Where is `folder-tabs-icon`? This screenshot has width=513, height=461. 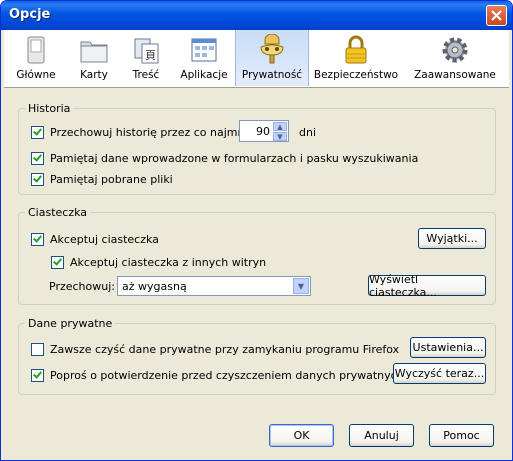
folder-tabs-icon is located at coordinates (94, 52).